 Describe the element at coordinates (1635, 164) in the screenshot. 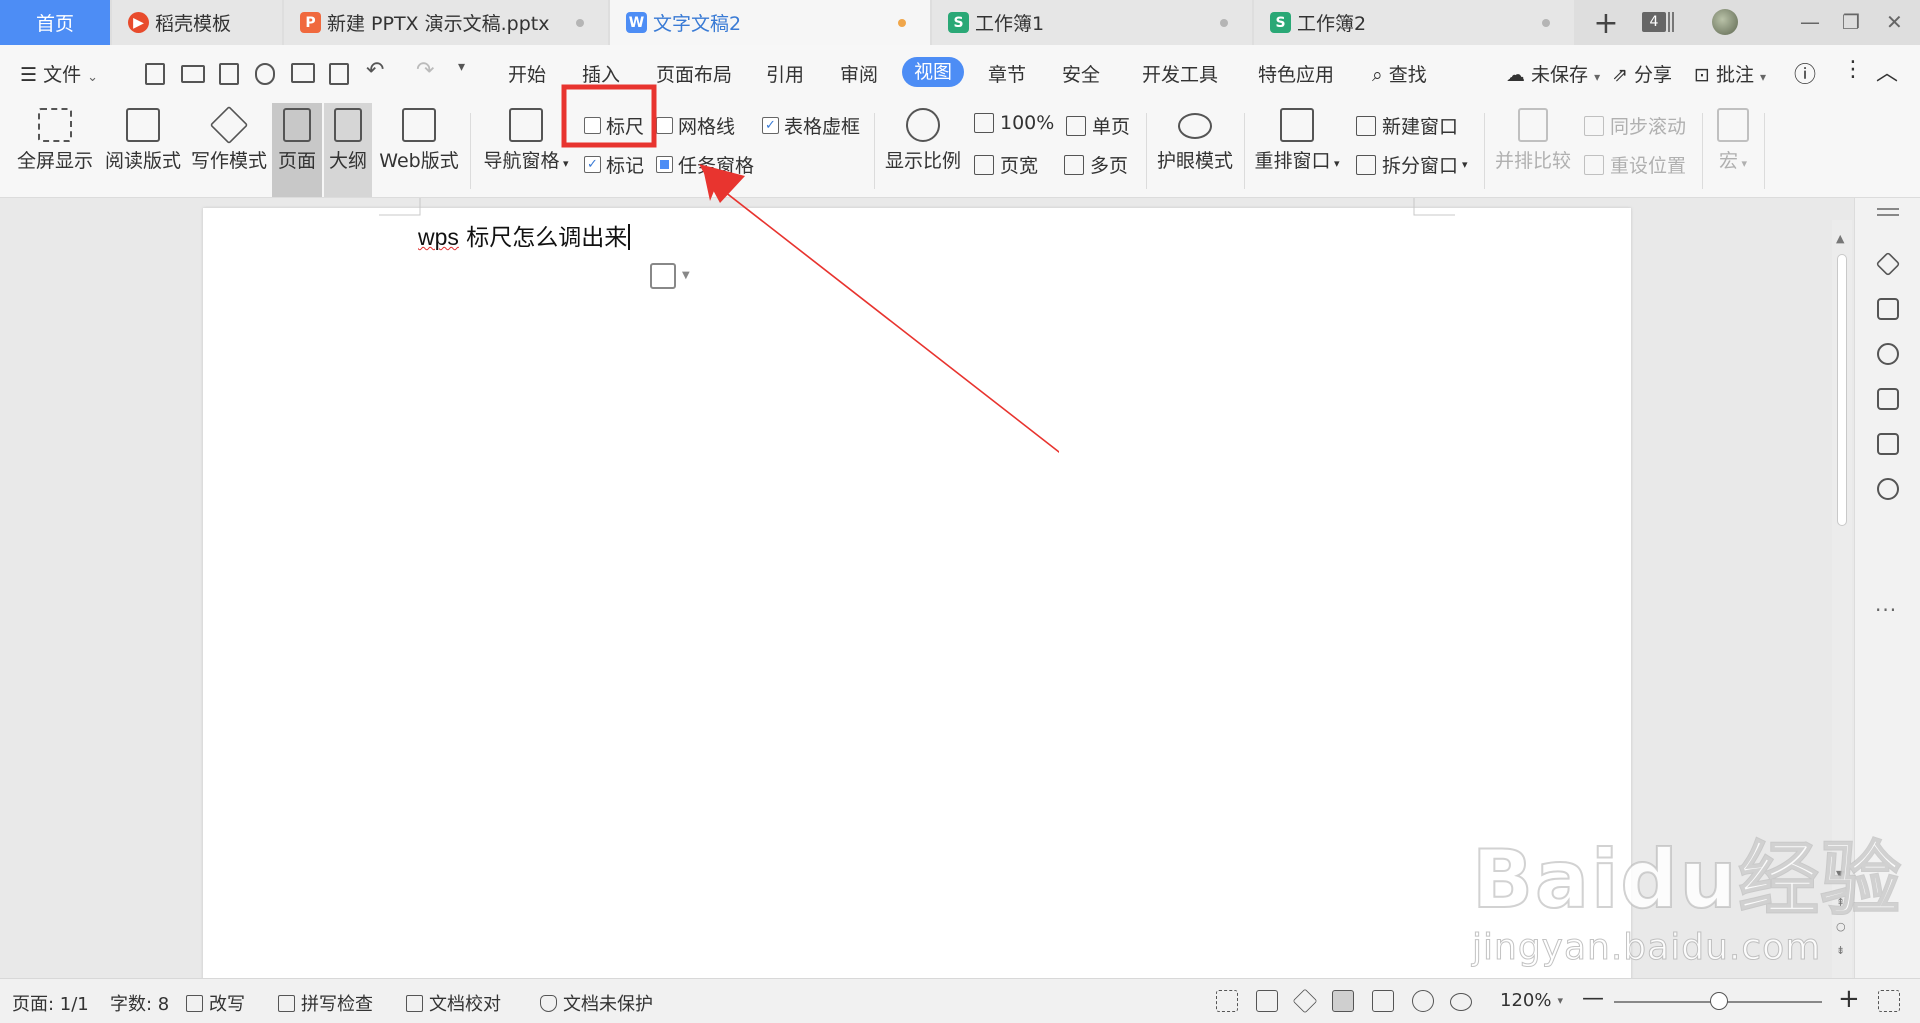

I see `reset-position-button: 重设位置` at that location.